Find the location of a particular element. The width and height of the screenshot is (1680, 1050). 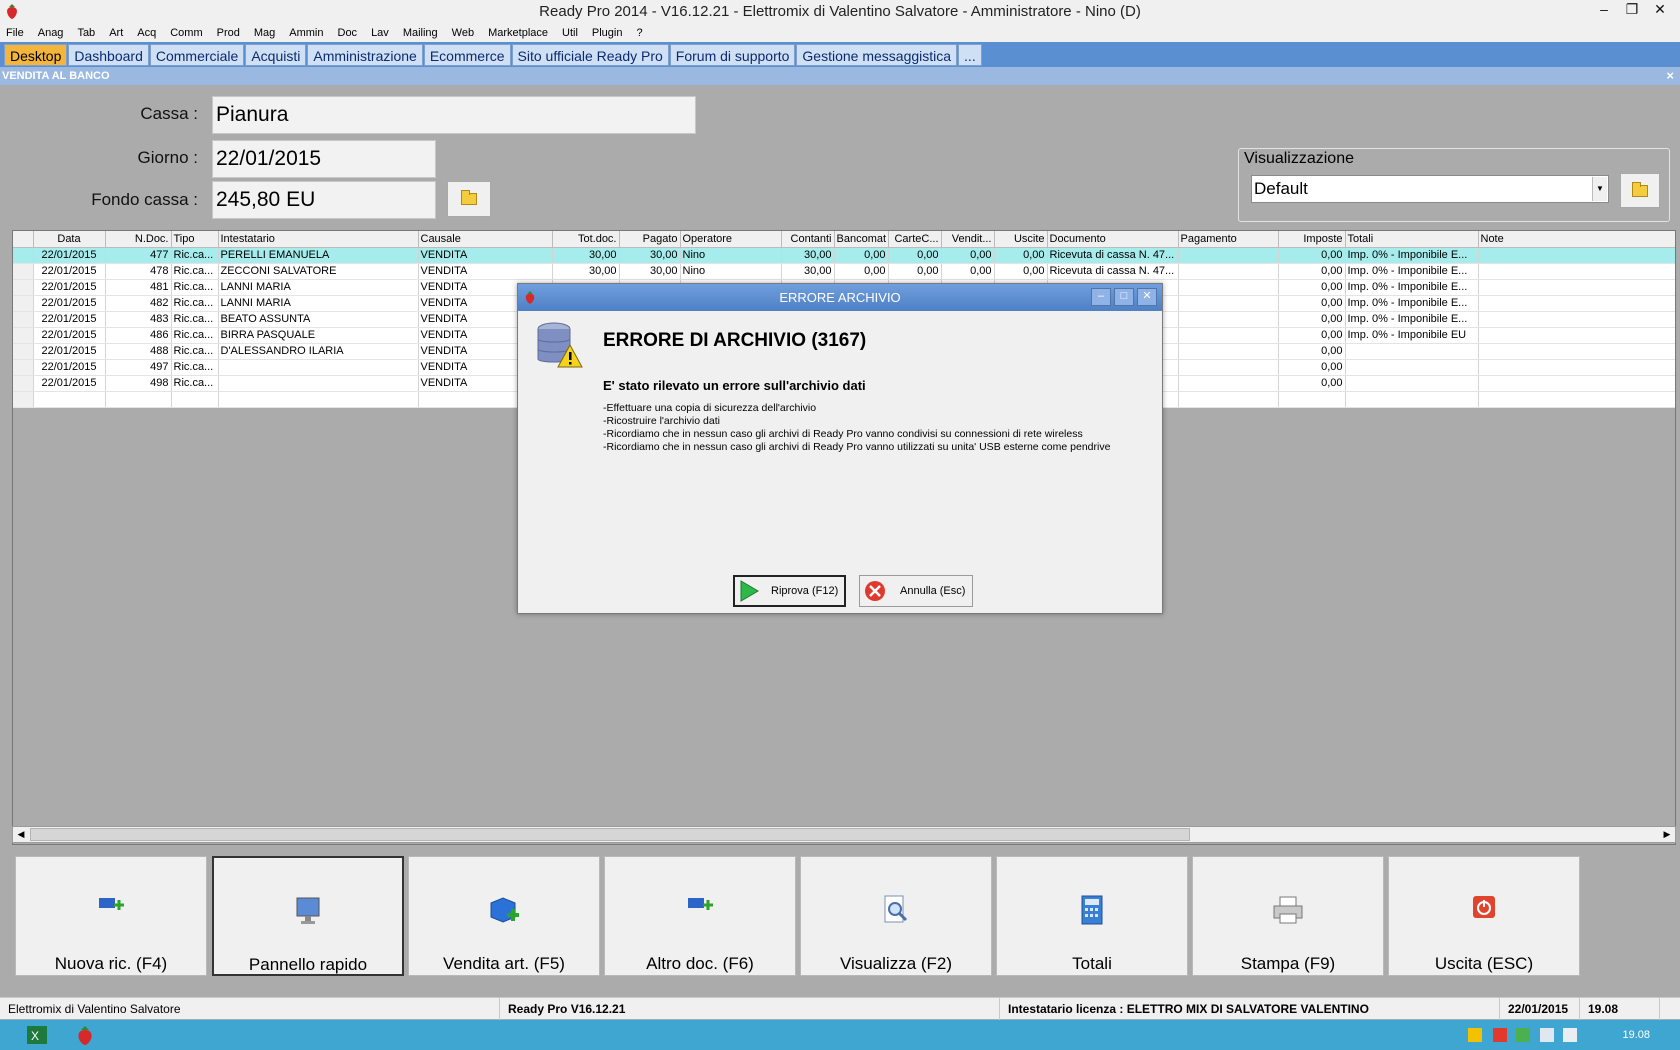

taskbar-clock: 19.08 is located at coordinates (1636, 1035).